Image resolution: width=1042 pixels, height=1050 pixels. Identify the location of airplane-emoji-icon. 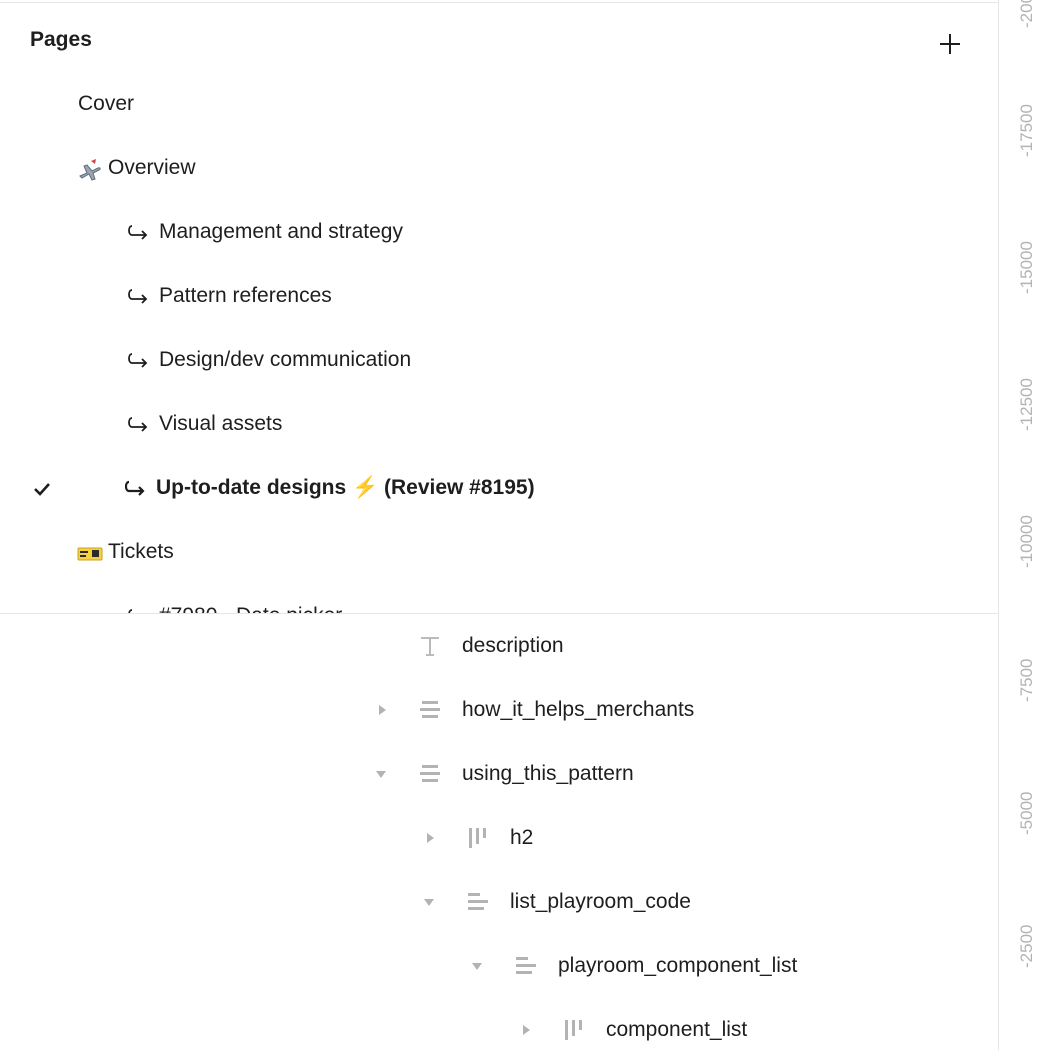
(90, 170).